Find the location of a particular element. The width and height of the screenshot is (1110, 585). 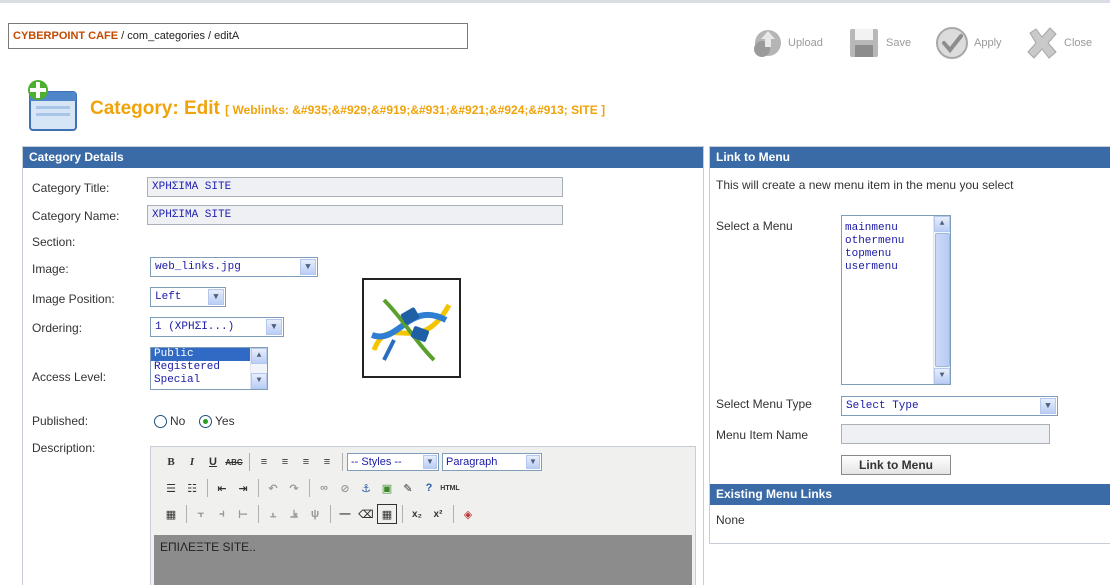

published-label: Published: is located at coordinates (60, 421).